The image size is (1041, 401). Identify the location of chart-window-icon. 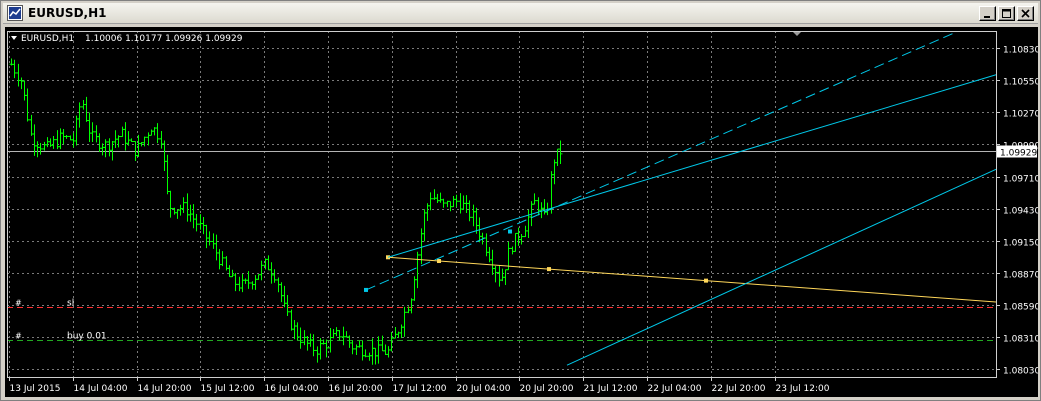
(15, 13).